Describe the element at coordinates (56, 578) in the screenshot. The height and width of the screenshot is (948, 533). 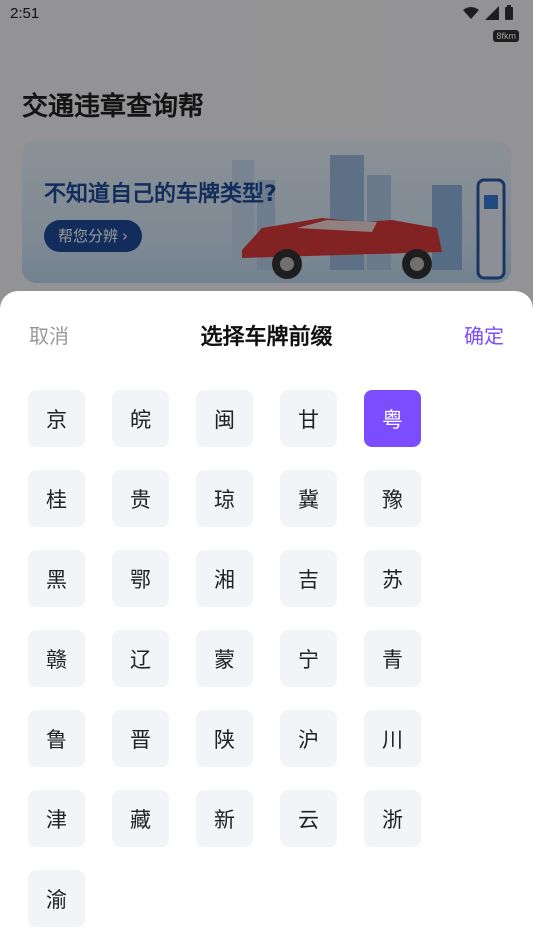
I see `province-key: 黑` at that location.